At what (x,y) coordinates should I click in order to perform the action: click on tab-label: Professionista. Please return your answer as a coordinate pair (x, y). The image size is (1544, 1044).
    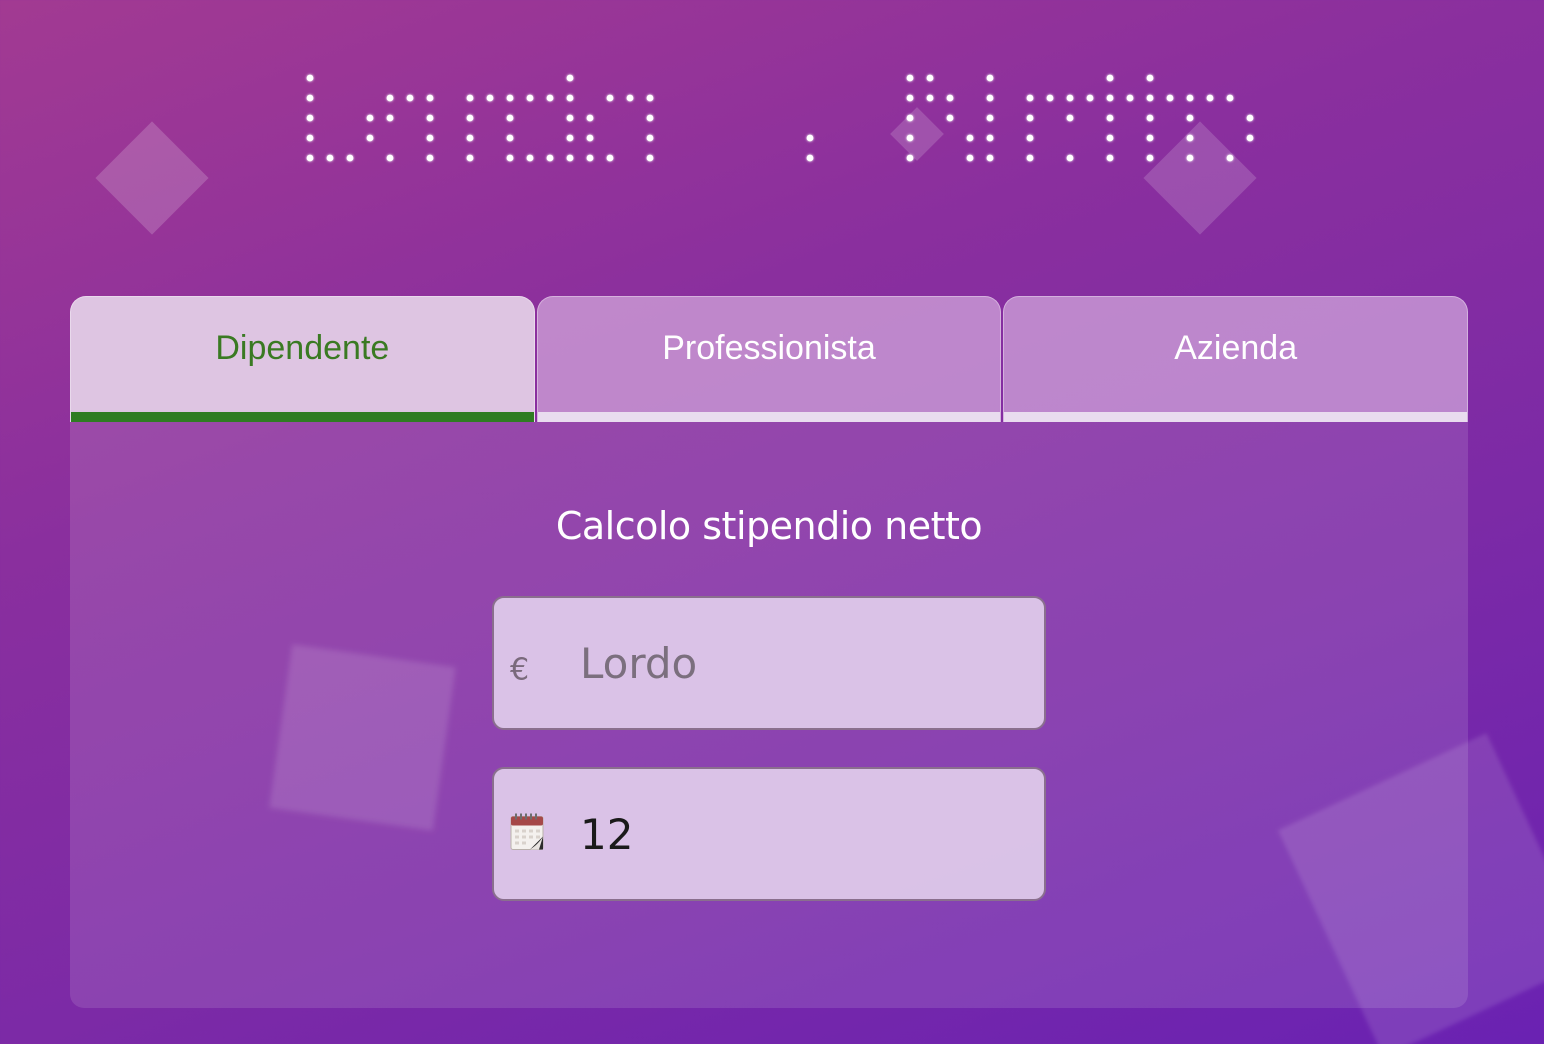
    Looking at the image, I should click on (769, 348).